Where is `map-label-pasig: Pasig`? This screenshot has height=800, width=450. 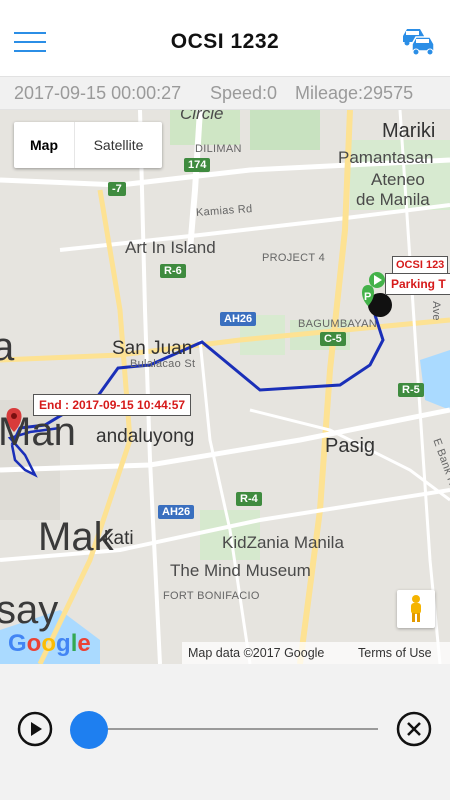
map-label-pasig: Pasig is located at coordinates (350, 446).